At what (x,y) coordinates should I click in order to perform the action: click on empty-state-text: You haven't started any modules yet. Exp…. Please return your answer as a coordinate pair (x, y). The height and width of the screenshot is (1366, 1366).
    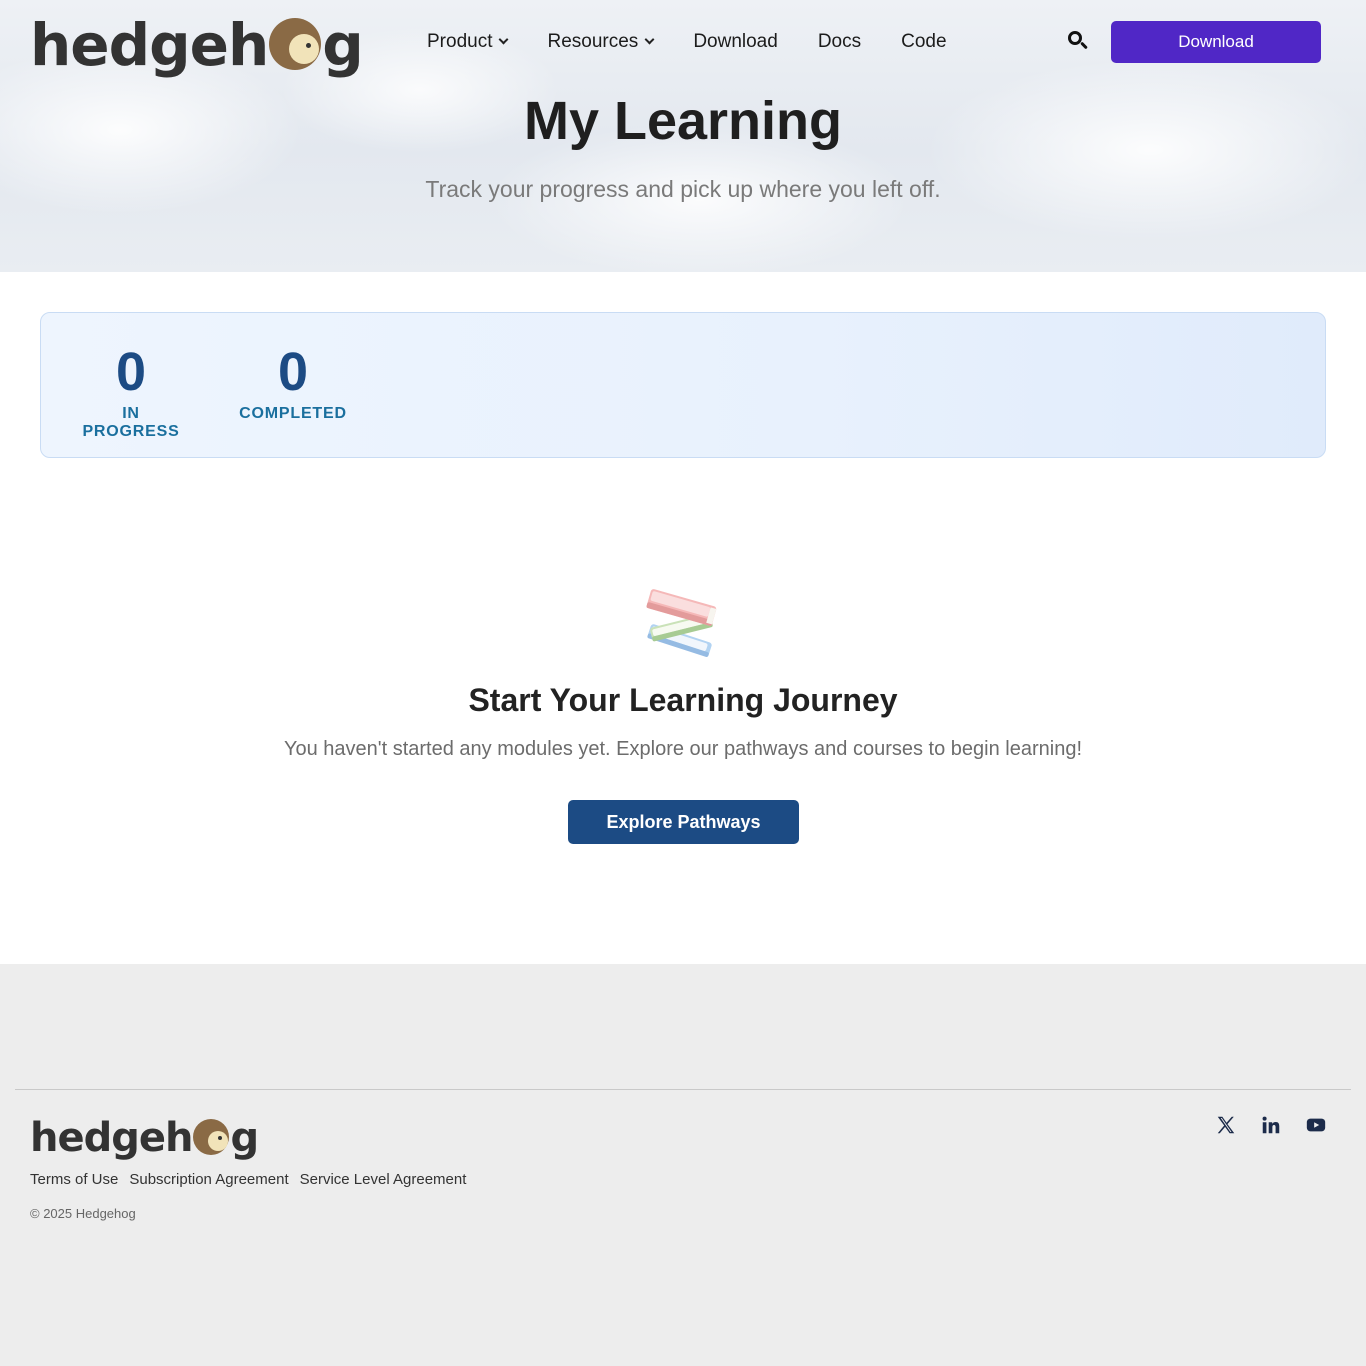
    Looking at the image, I should click on (683, 749).